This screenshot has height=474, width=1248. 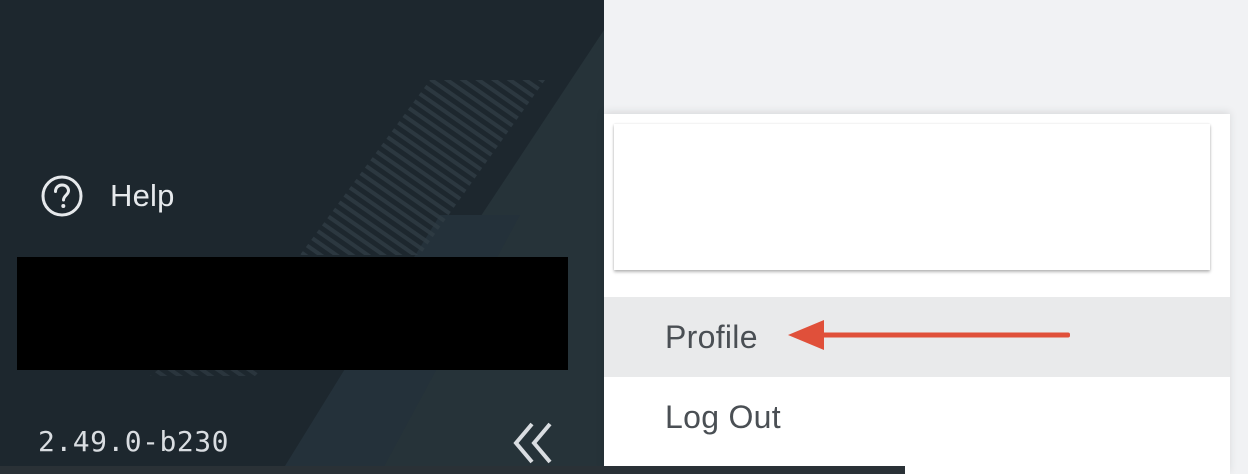 What do you see at coordinates (534, 443) in the screenshot?
I see `double-chevron-left-icon` at bounding box center [534, 443].